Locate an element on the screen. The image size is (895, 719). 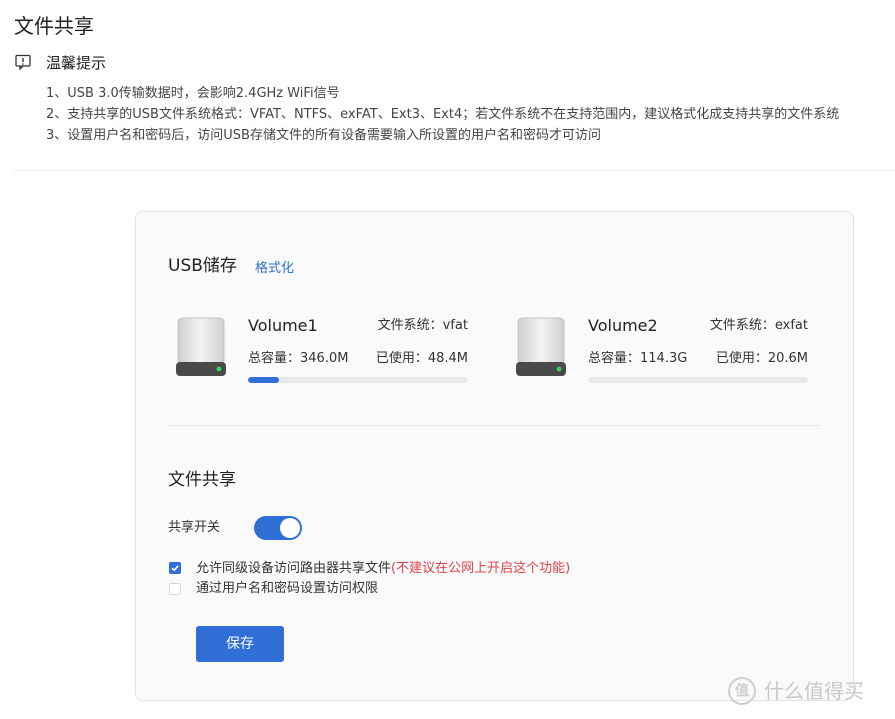
usb-storage-title: USB储存 is located at coordinates (202, 266).